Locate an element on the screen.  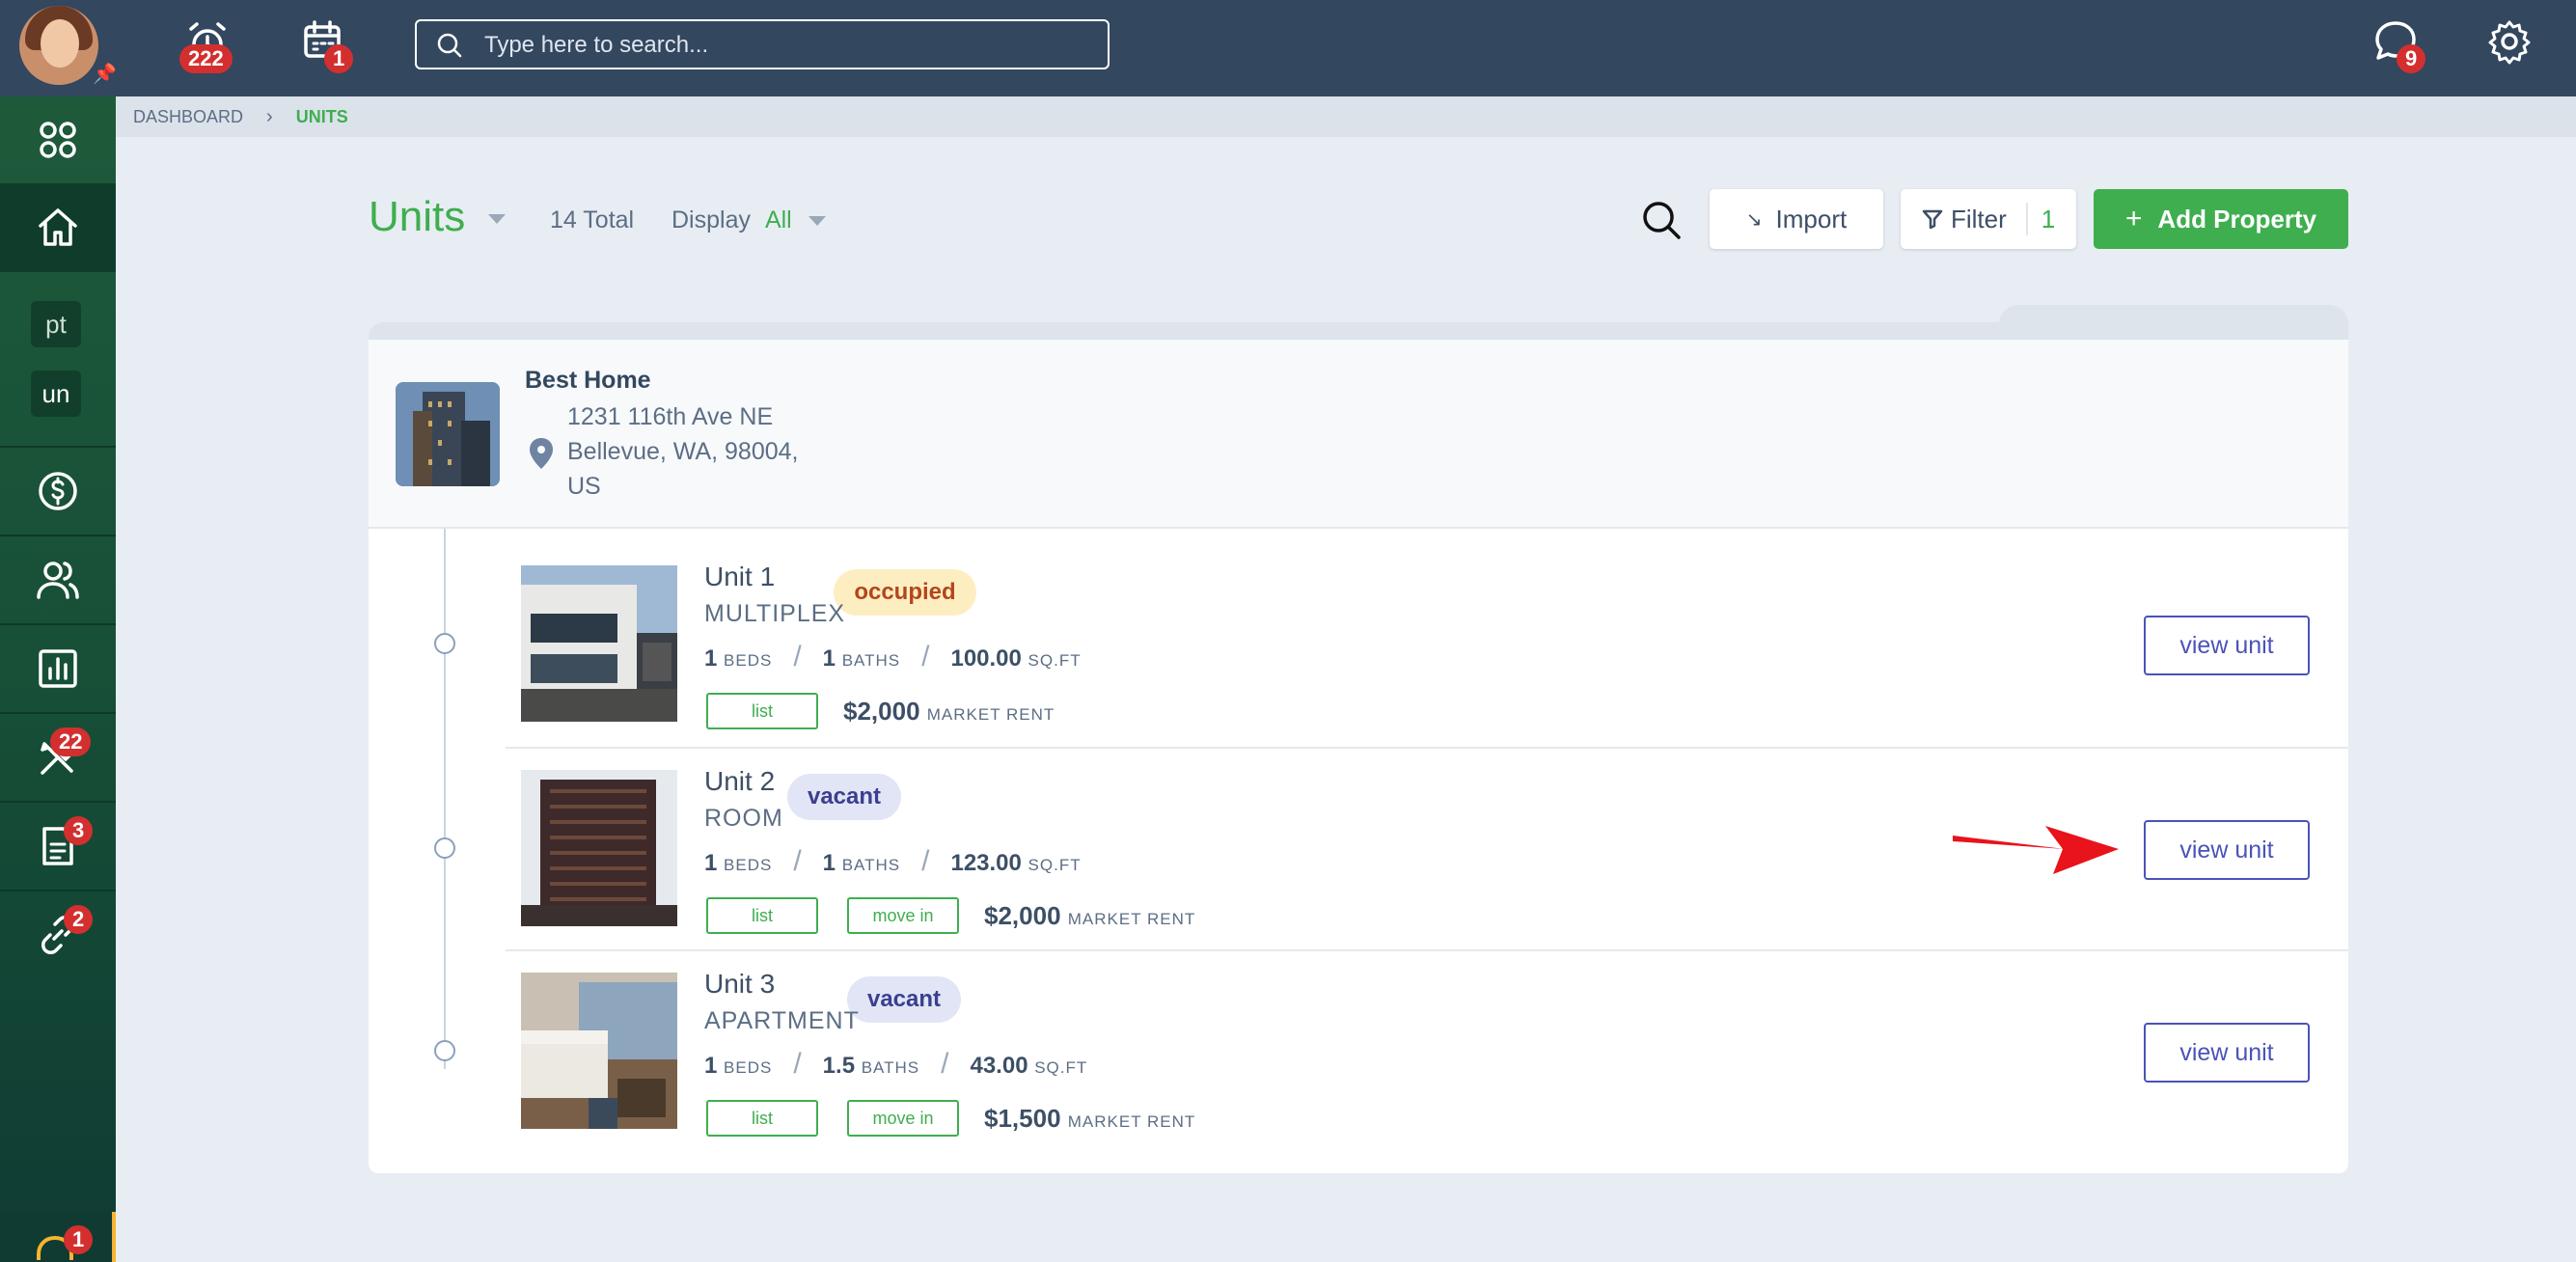
help-button: 1 is located at coordinates (58, 1237).